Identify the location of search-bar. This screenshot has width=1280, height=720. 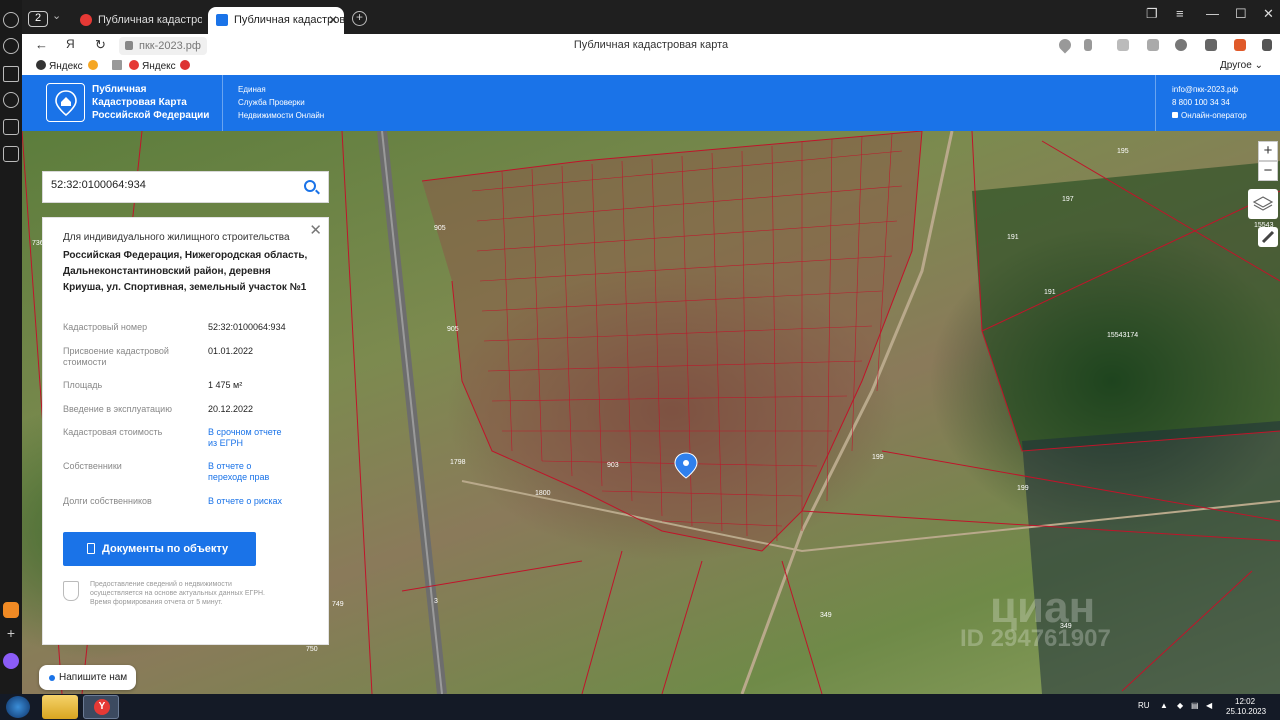
(185, 187).